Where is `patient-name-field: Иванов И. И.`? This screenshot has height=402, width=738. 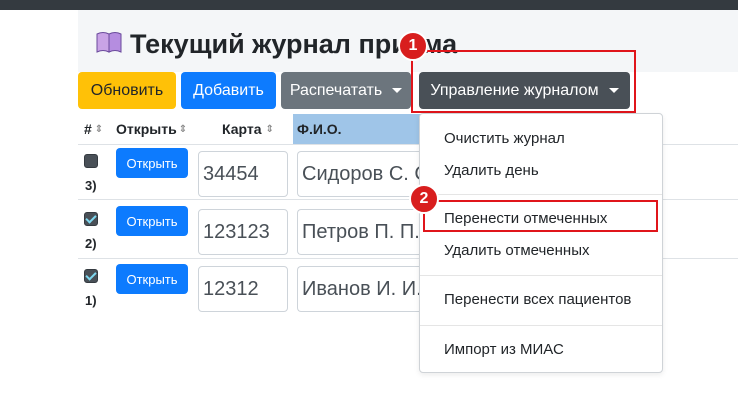 patient-name-field: Иванов И. И. is located at coordinates (362, 289).